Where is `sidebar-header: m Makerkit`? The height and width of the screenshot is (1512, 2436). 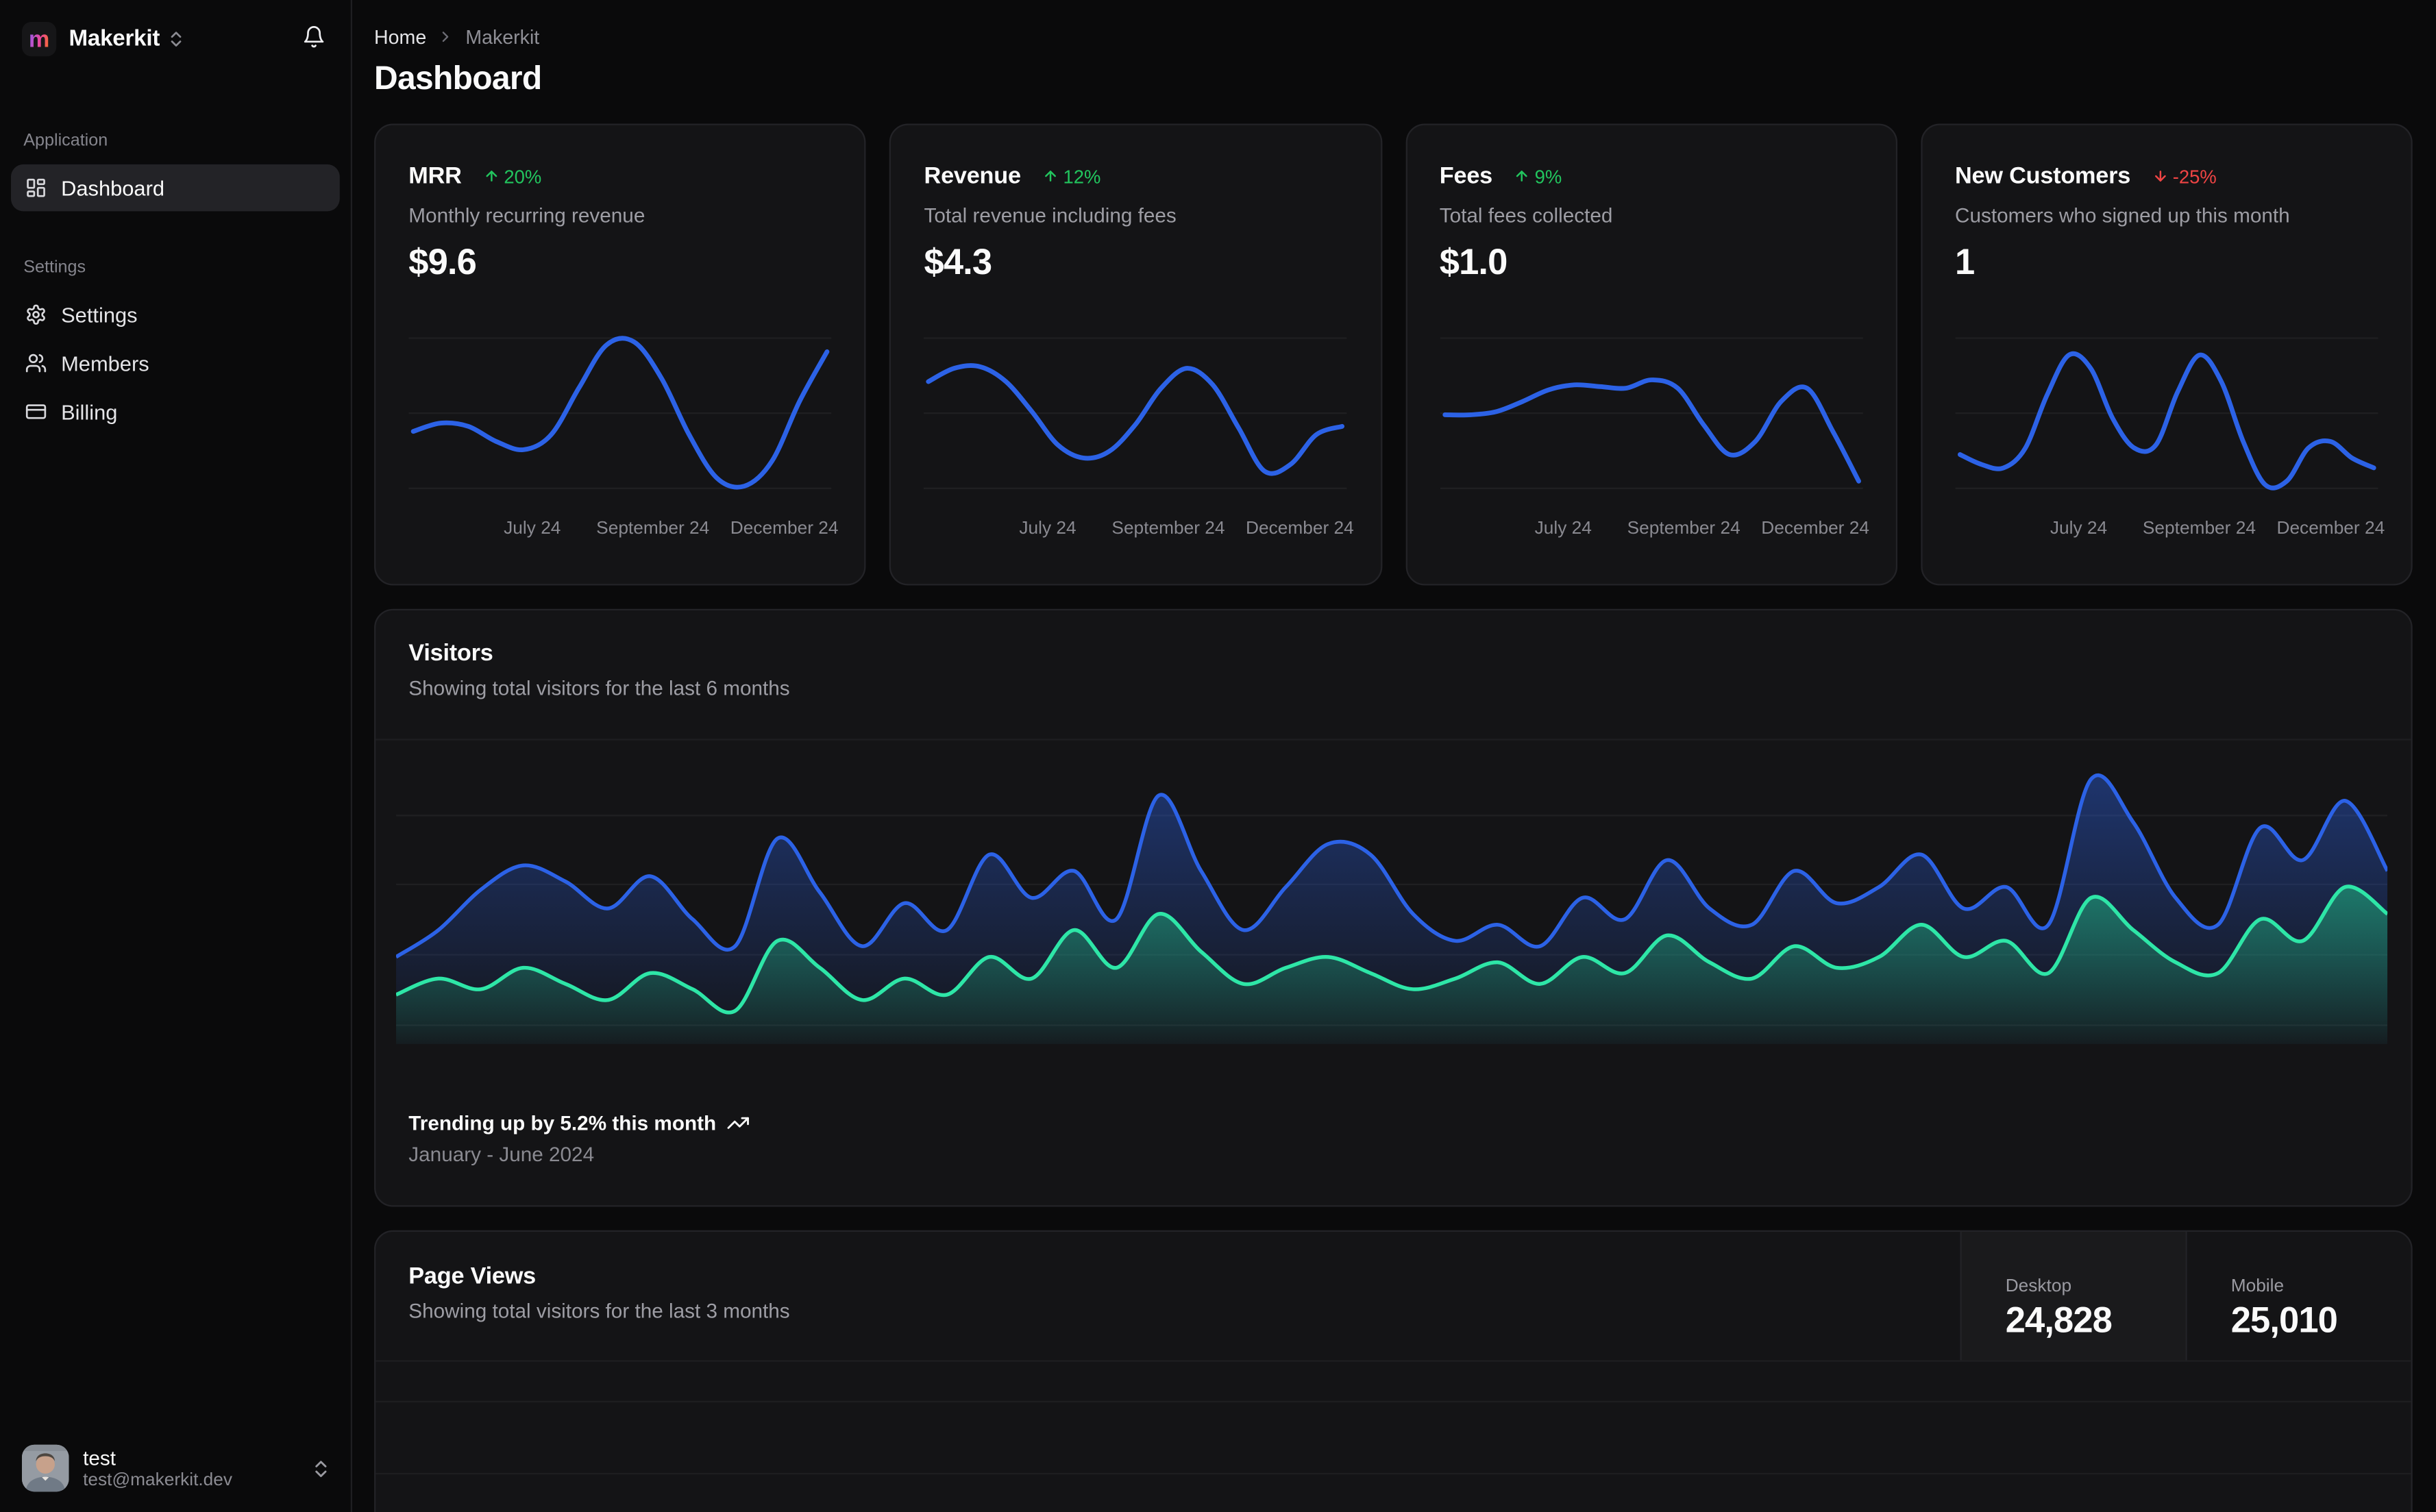 sidebar-header: m Makerkit is located at coordinates (175, 28).